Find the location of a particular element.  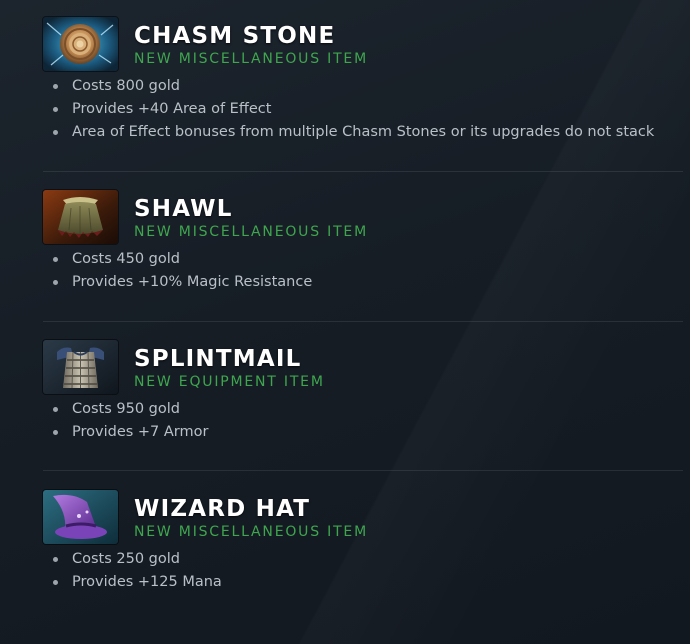

item-name: WIZARD HAT is located at coordinates (222, 509).